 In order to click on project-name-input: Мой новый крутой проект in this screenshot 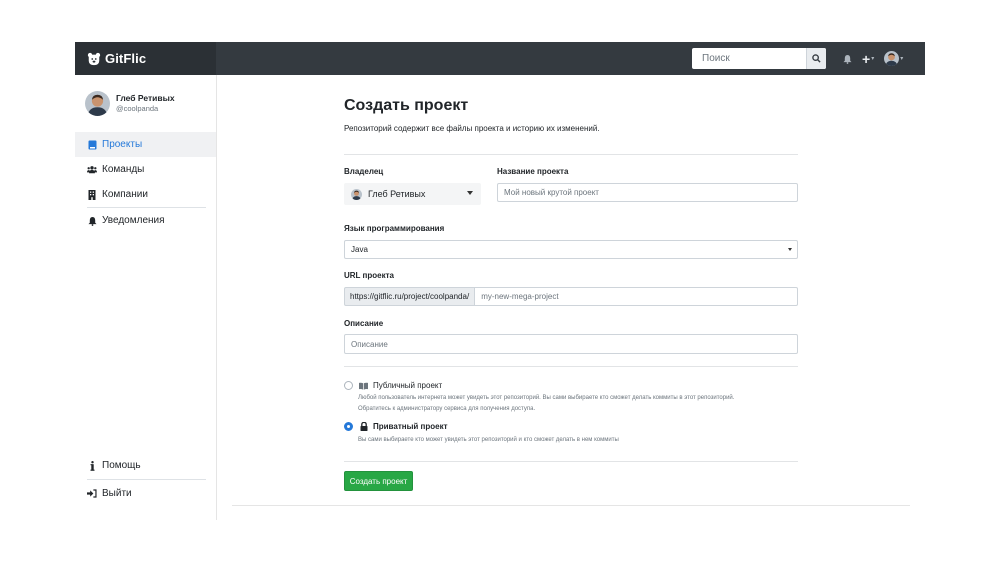, I will do `click(647, 192)`.